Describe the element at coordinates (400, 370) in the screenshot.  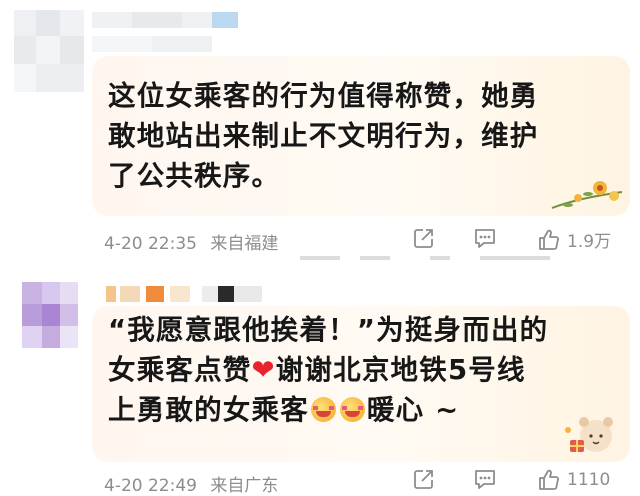
I see `comment-text-segment: 谢谢北京地铁5号线` at that location.